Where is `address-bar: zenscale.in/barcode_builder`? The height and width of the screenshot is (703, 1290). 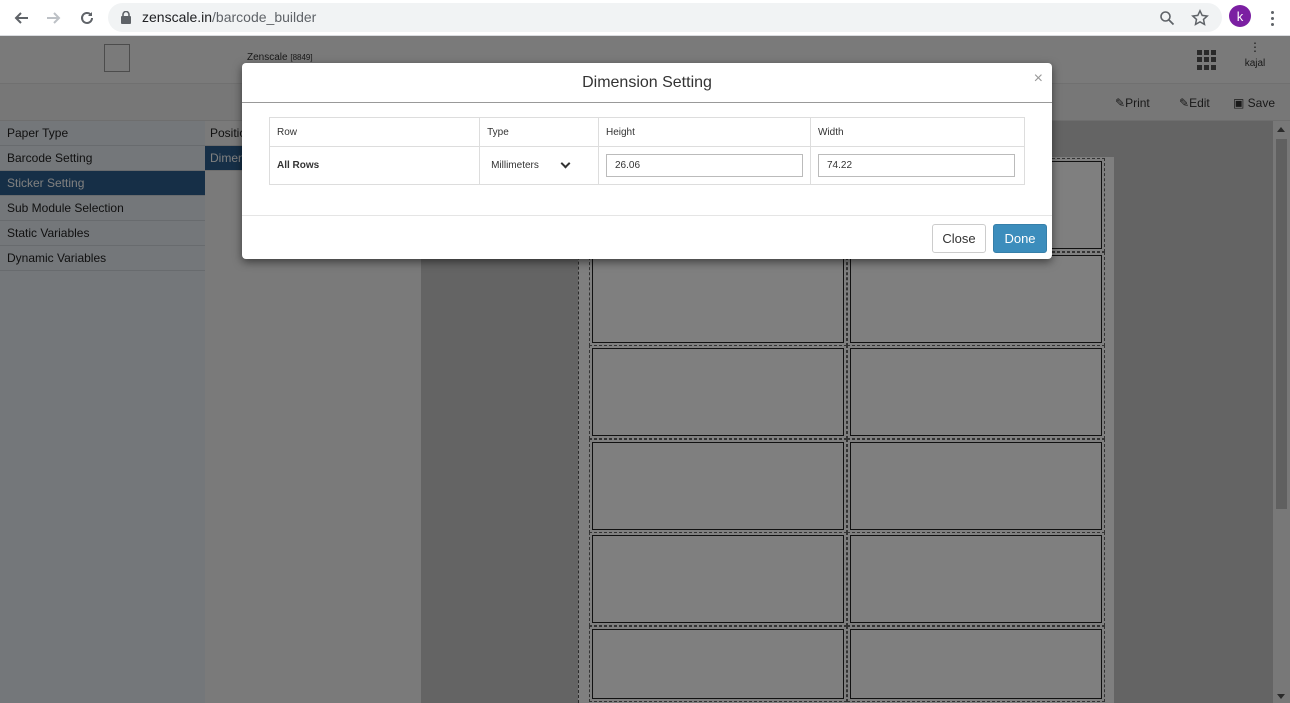
address-bar: zenscale.in/barcode_builder is located at coordinates (665, 17).